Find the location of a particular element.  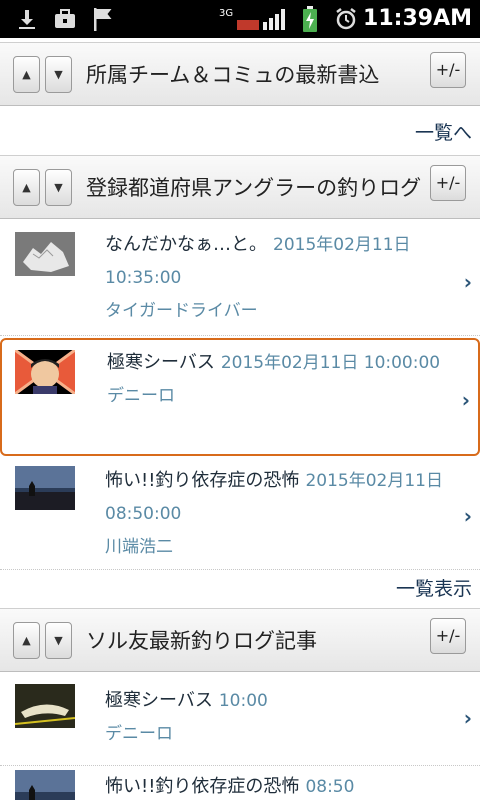

flag-icon is located at coordinates (103, 19).